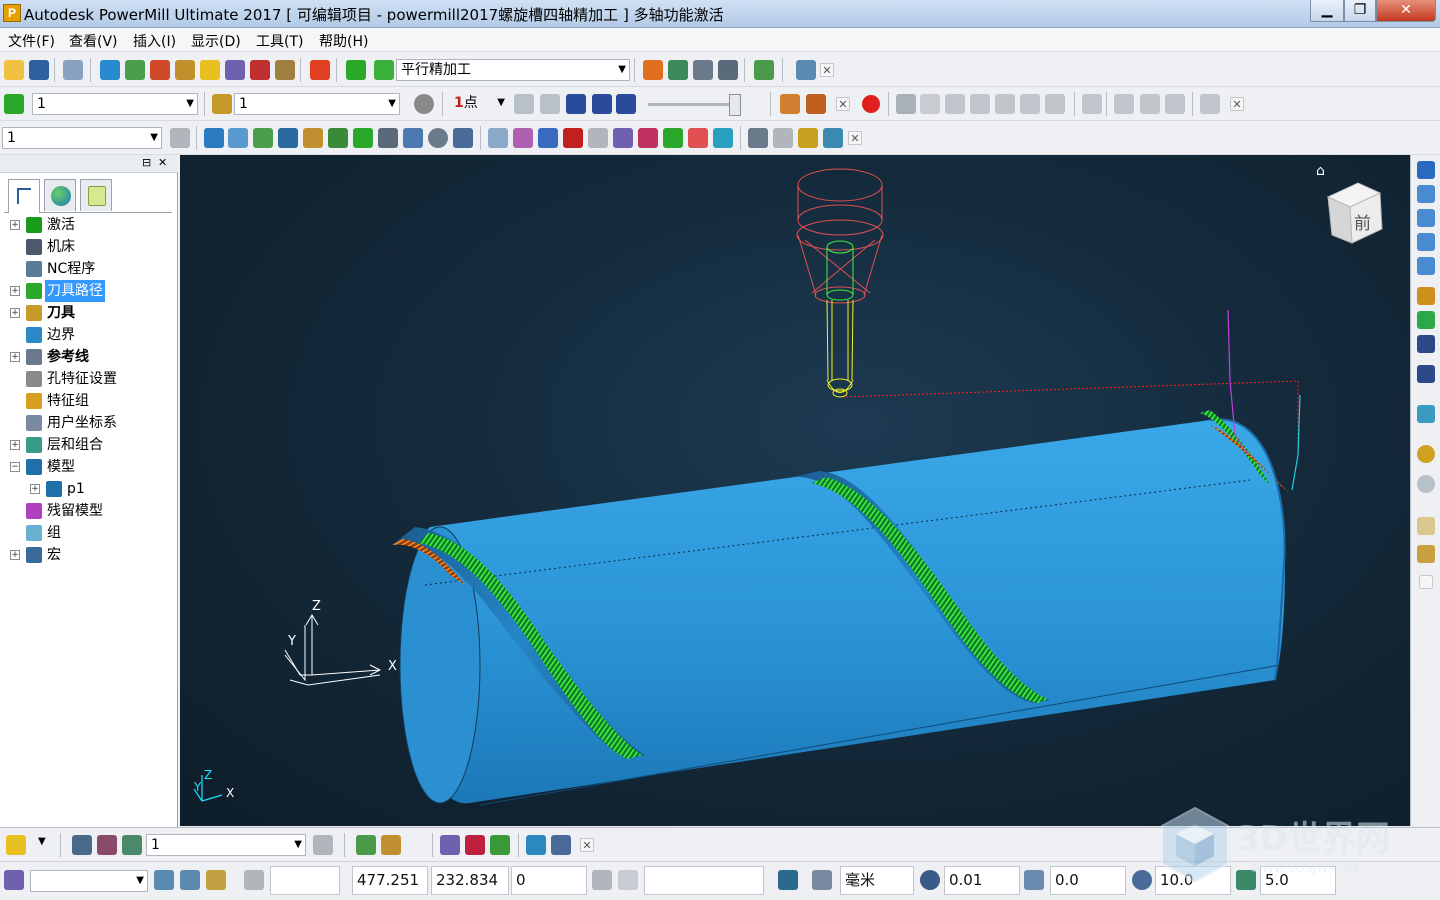 Image resolution: width=1440 pixels, height=900 pixels. Describe the element at coordinates (82, 138) in the screenshot. I see `level-selector: 1 ▼` at that location.